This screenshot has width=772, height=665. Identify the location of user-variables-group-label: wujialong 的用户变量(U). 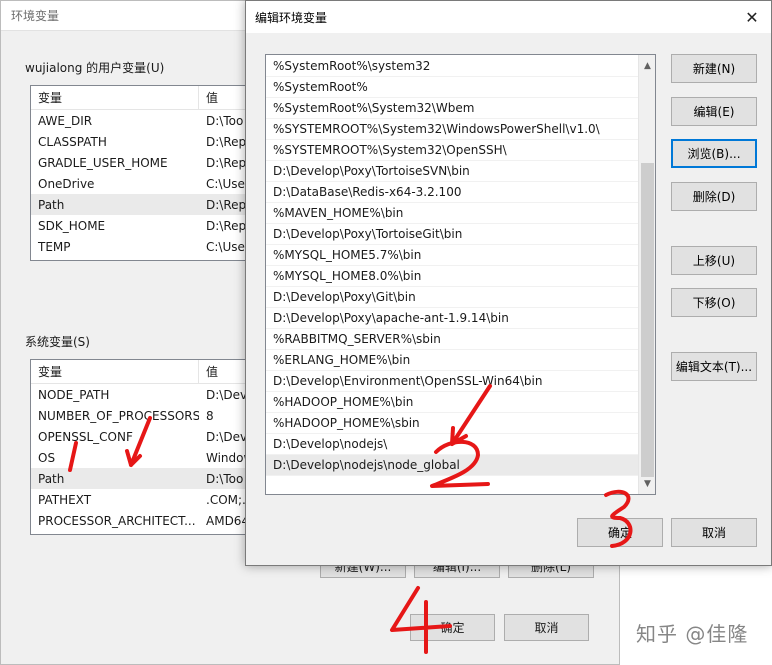
(95, 68).